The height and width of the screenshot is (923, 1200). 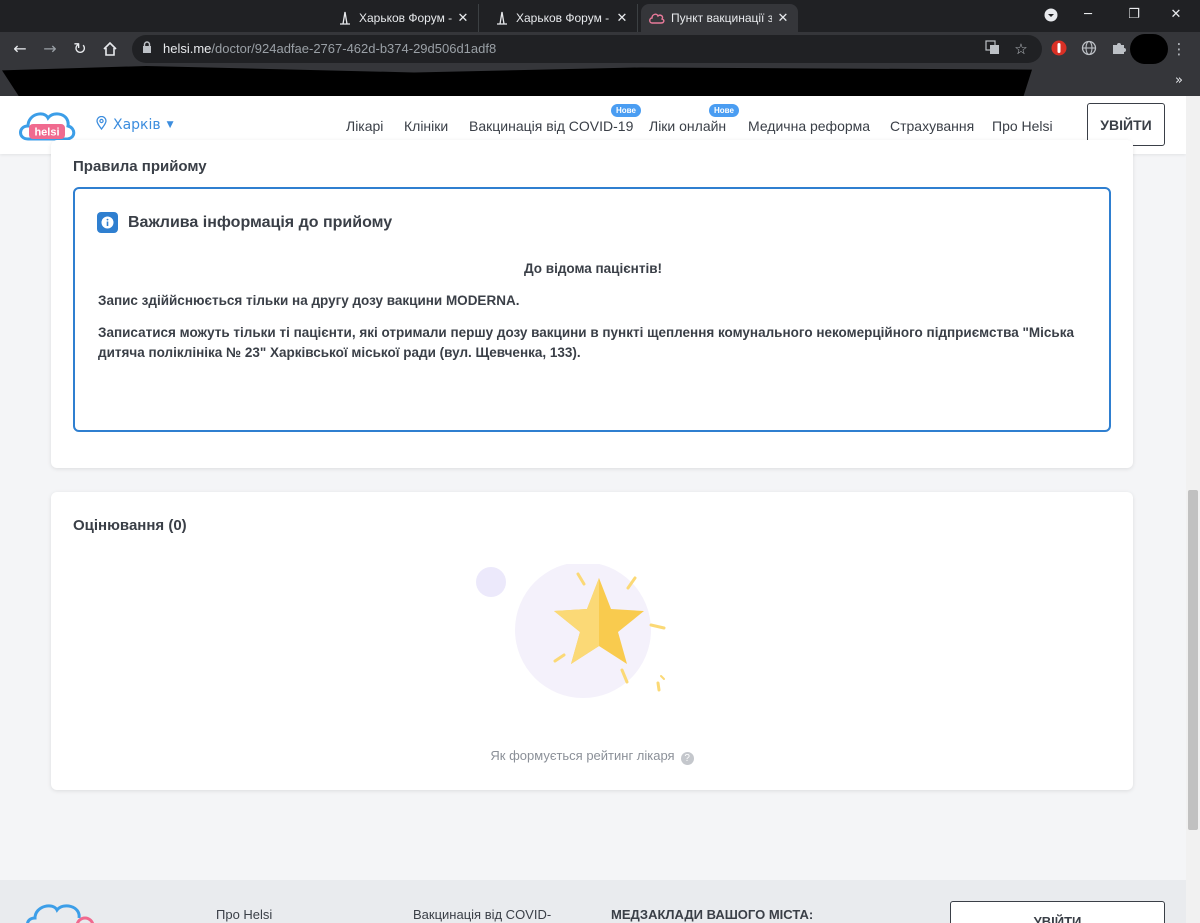 I want to click on profile-menu-icon, so click(x=1051, y=15).